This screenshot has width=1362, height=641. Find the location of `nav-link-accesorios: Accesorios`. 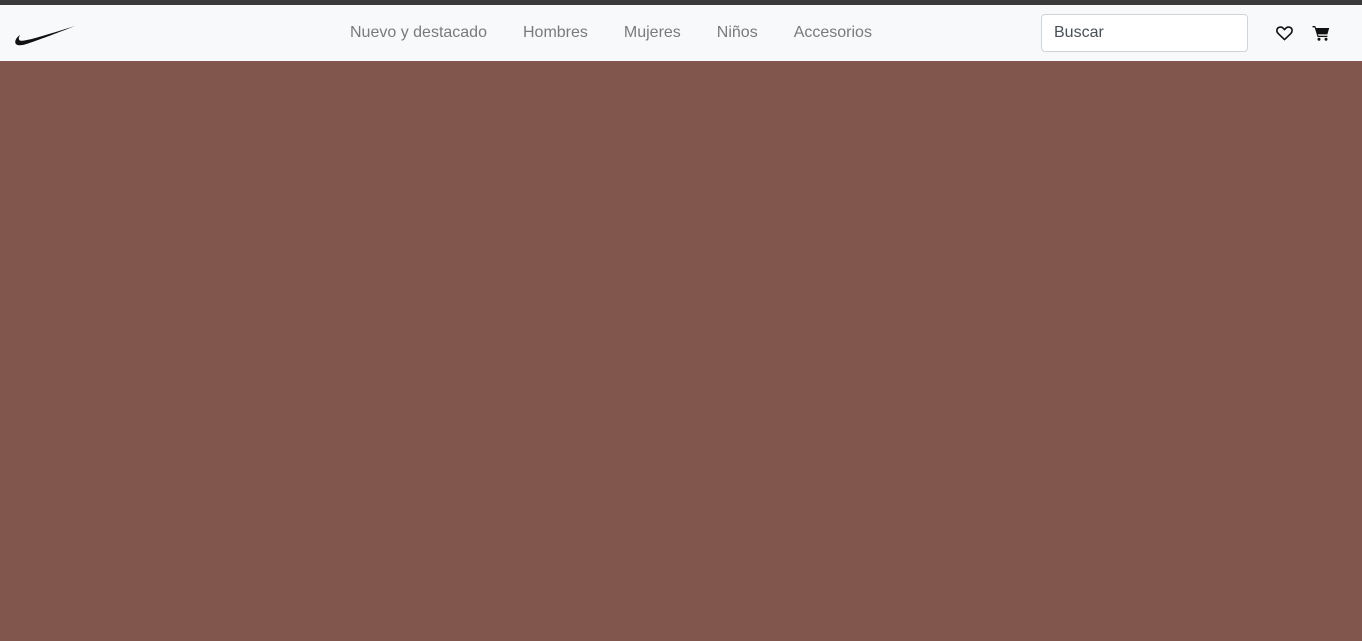

nav-link-accesorios: Accesorios is located at coordinates (833, 33).